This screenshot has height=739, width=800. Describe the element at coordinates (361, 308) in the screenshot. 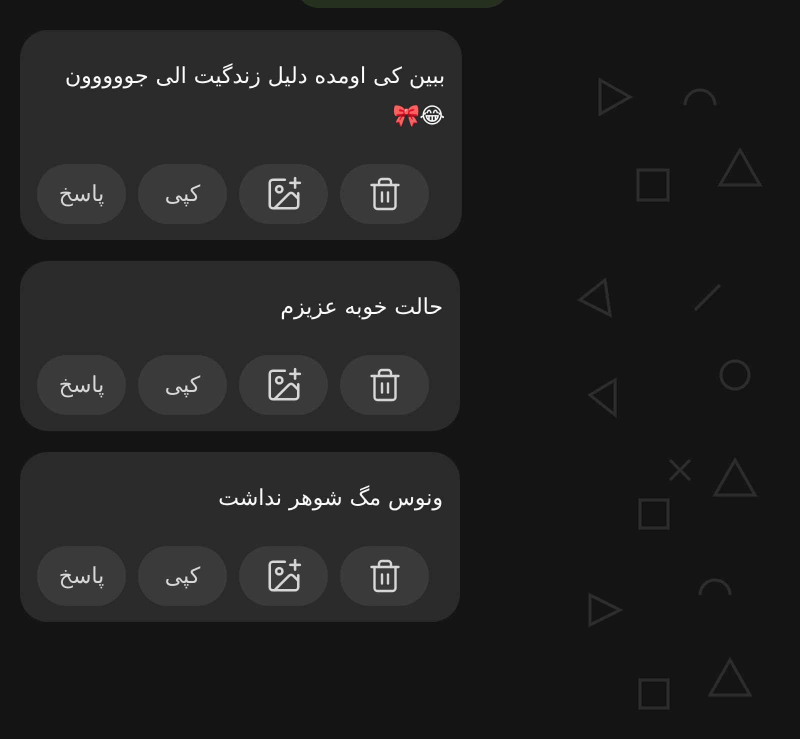

I see `message-text: حالت خوبه عزیزم` at that location.